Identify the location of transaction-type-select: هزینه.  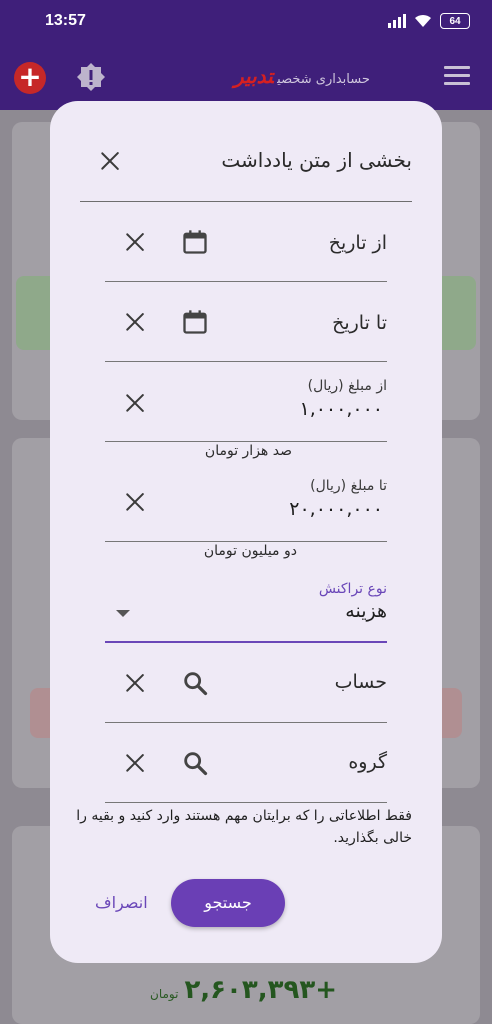
(366, 611).